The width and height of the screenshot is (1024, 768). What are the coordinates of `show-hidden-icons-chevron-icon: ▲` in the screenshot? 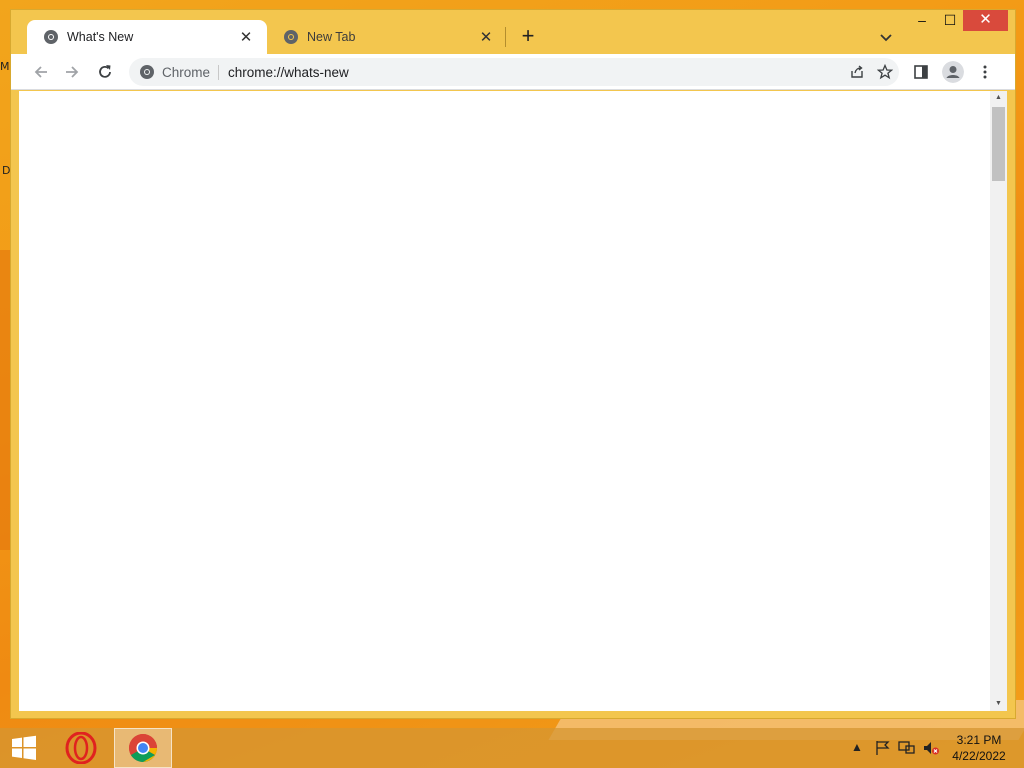 It's located at (857, 748).